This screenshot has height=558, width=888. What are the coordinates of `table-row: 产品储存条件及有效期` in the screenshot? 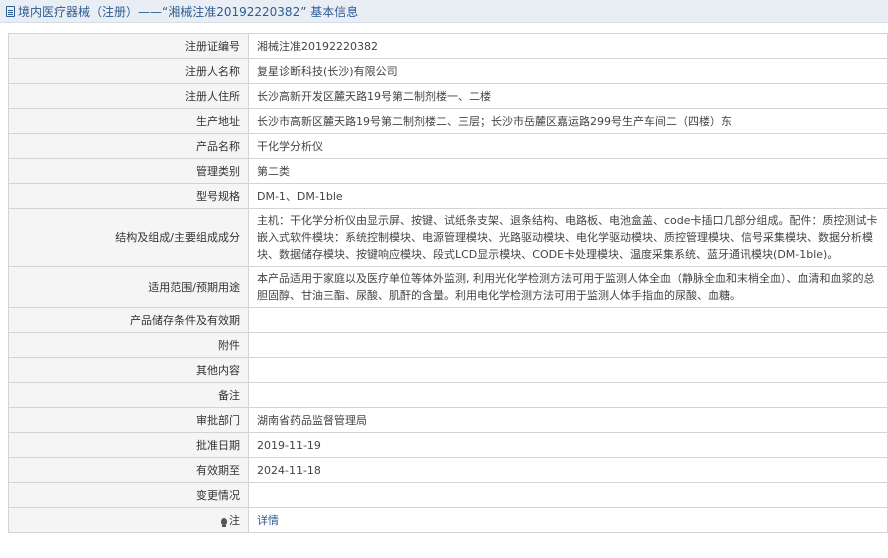 It's located at (448, 320).